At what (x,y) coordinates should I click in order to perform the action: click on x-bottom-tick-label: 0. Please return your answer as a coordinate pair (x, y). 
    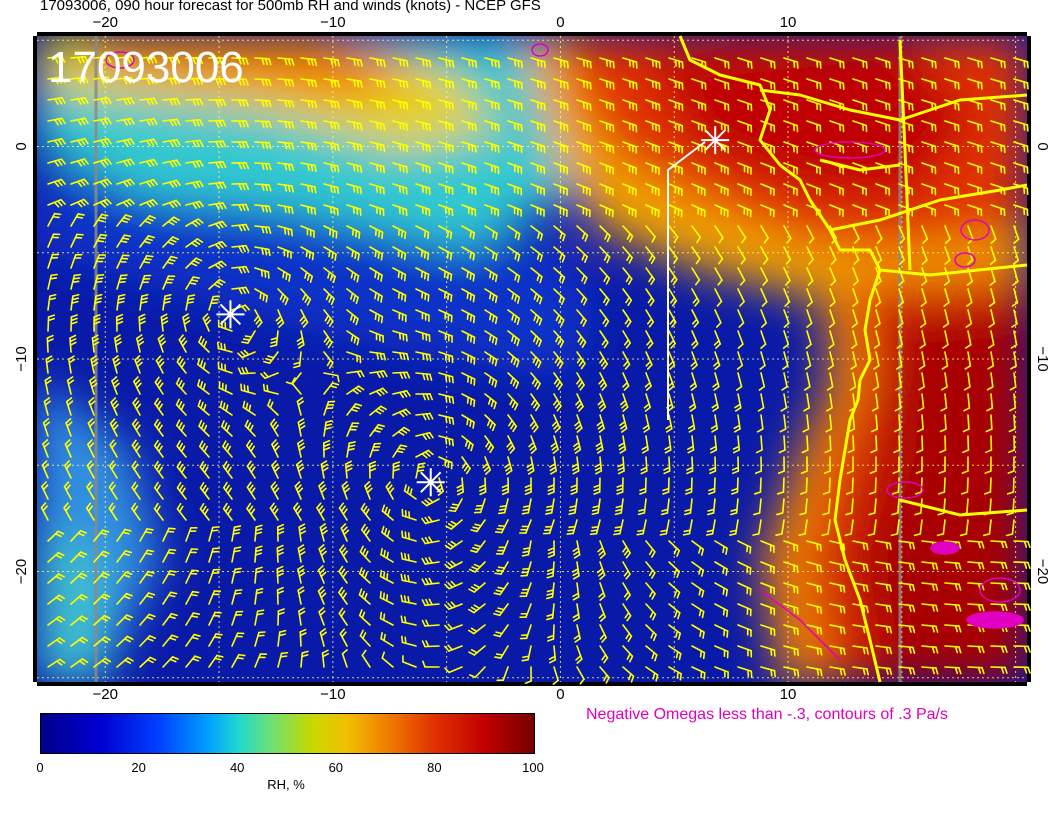
    Looking at the image, I should click on (560, 693).